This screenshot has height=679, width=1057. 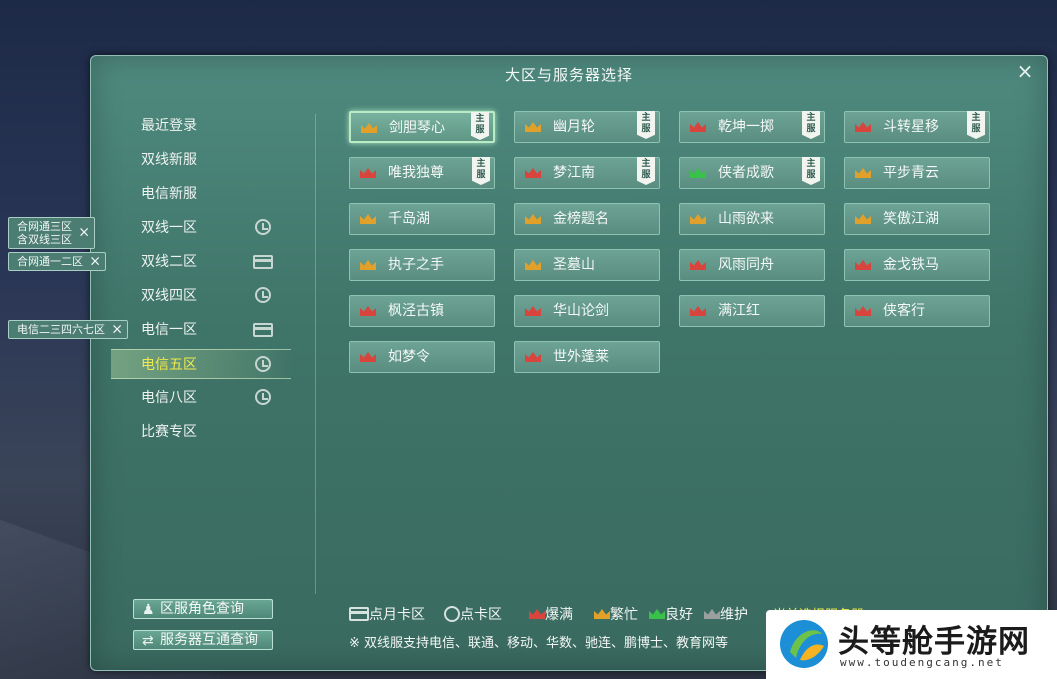 What do you see at coordinates (201, 194) in the screenshot?
I see `region-item: 电信新服` at bounding box center [201, 194].